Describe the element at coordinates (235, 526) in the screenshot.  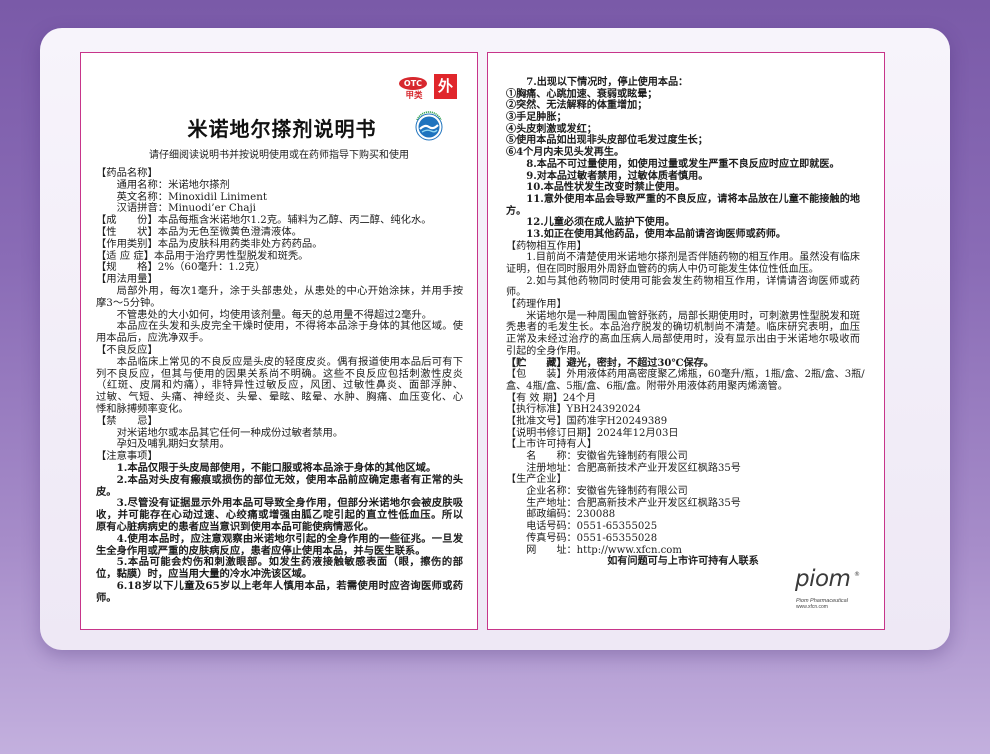
I see `list-item: 原有心脏病病史的患者应当意识到使用本品可能使病情恶化。` at that location.